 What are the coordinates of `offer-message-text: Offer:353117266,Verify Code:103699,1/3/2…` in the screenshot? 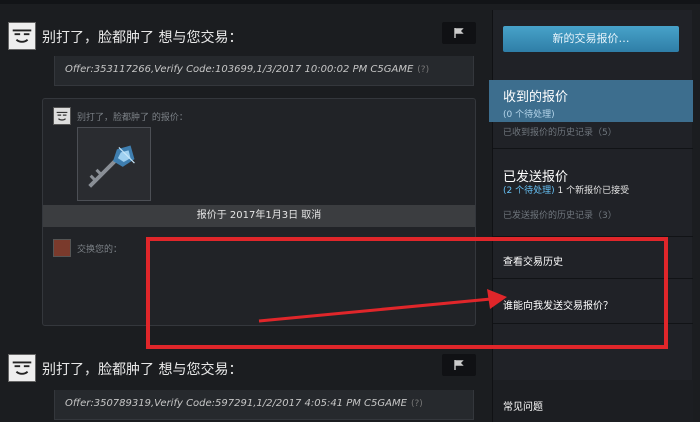 It's located at (239, 69).